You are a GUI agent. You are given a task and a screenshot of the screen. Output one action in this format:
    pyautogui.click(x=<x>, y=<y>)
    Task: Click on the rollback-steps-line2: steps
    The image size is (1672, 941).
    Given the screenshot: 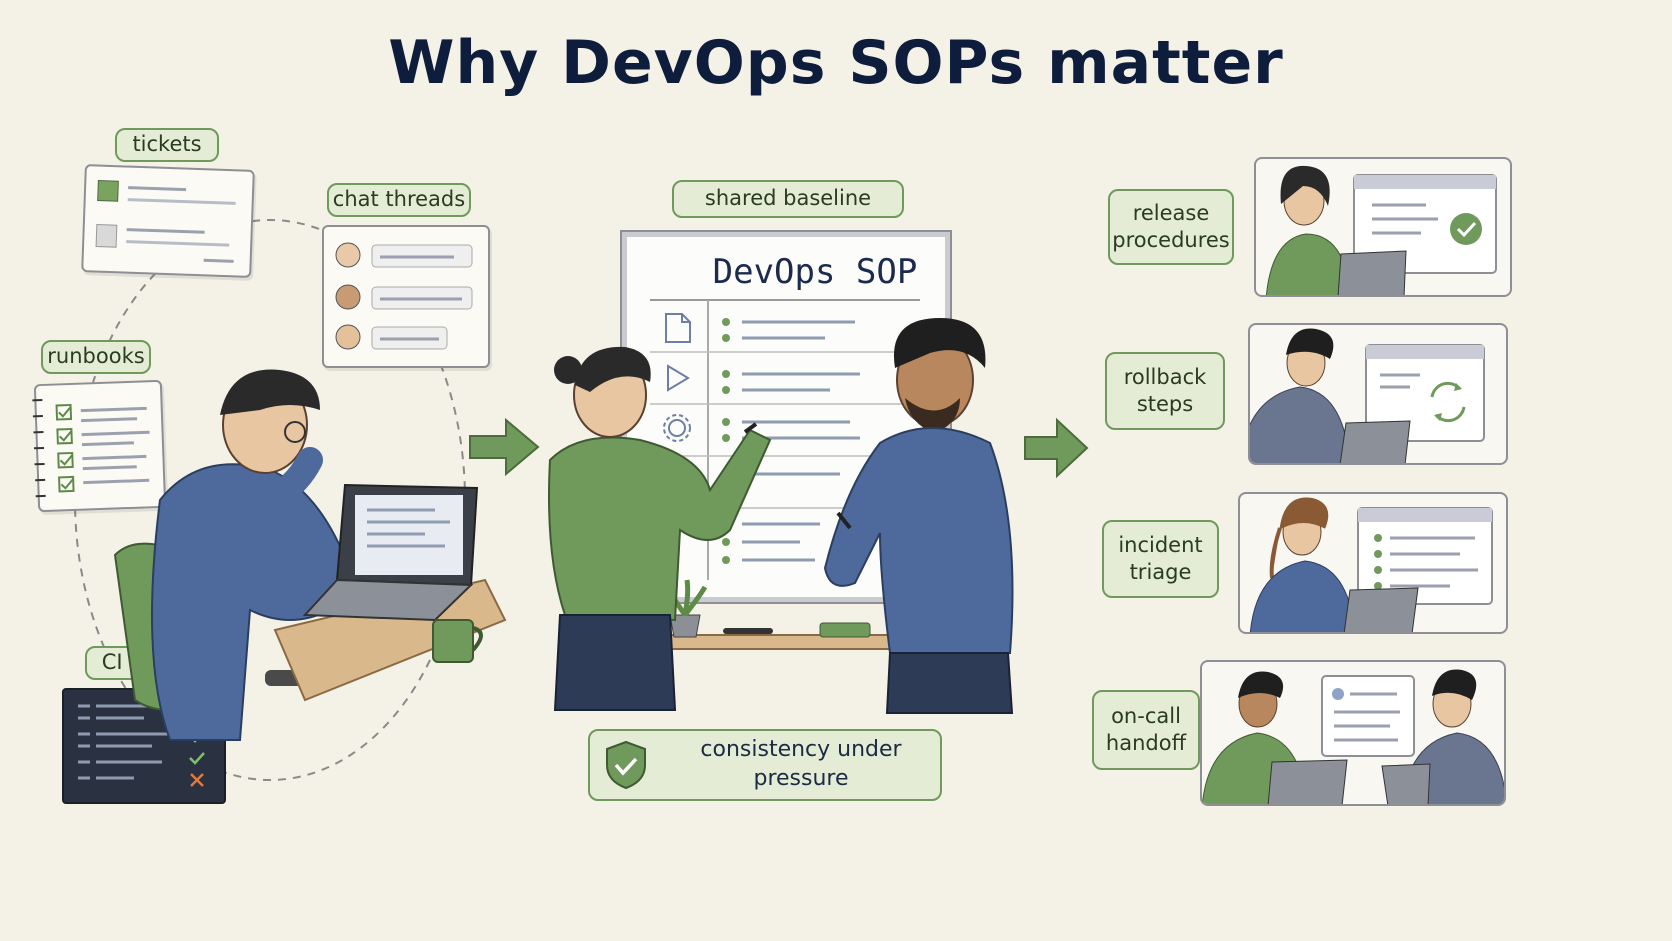 What is the action you would take?
    pyautogui.click(x=1165, y=404)
    